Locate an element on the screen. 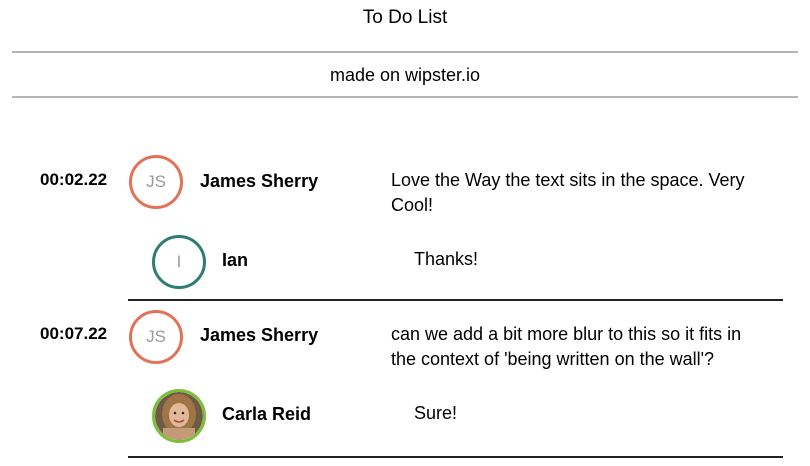  page-title: To Do List is located at coordinates (405, 17).